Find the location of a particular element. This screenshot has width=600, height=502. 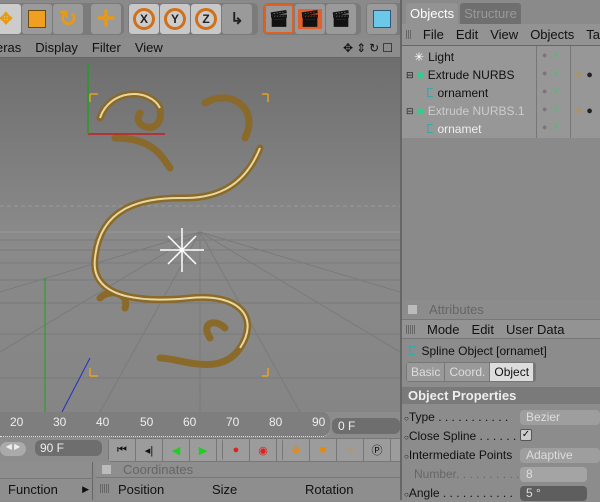

light-icon: ✳ is located at coordinates (419, 57).